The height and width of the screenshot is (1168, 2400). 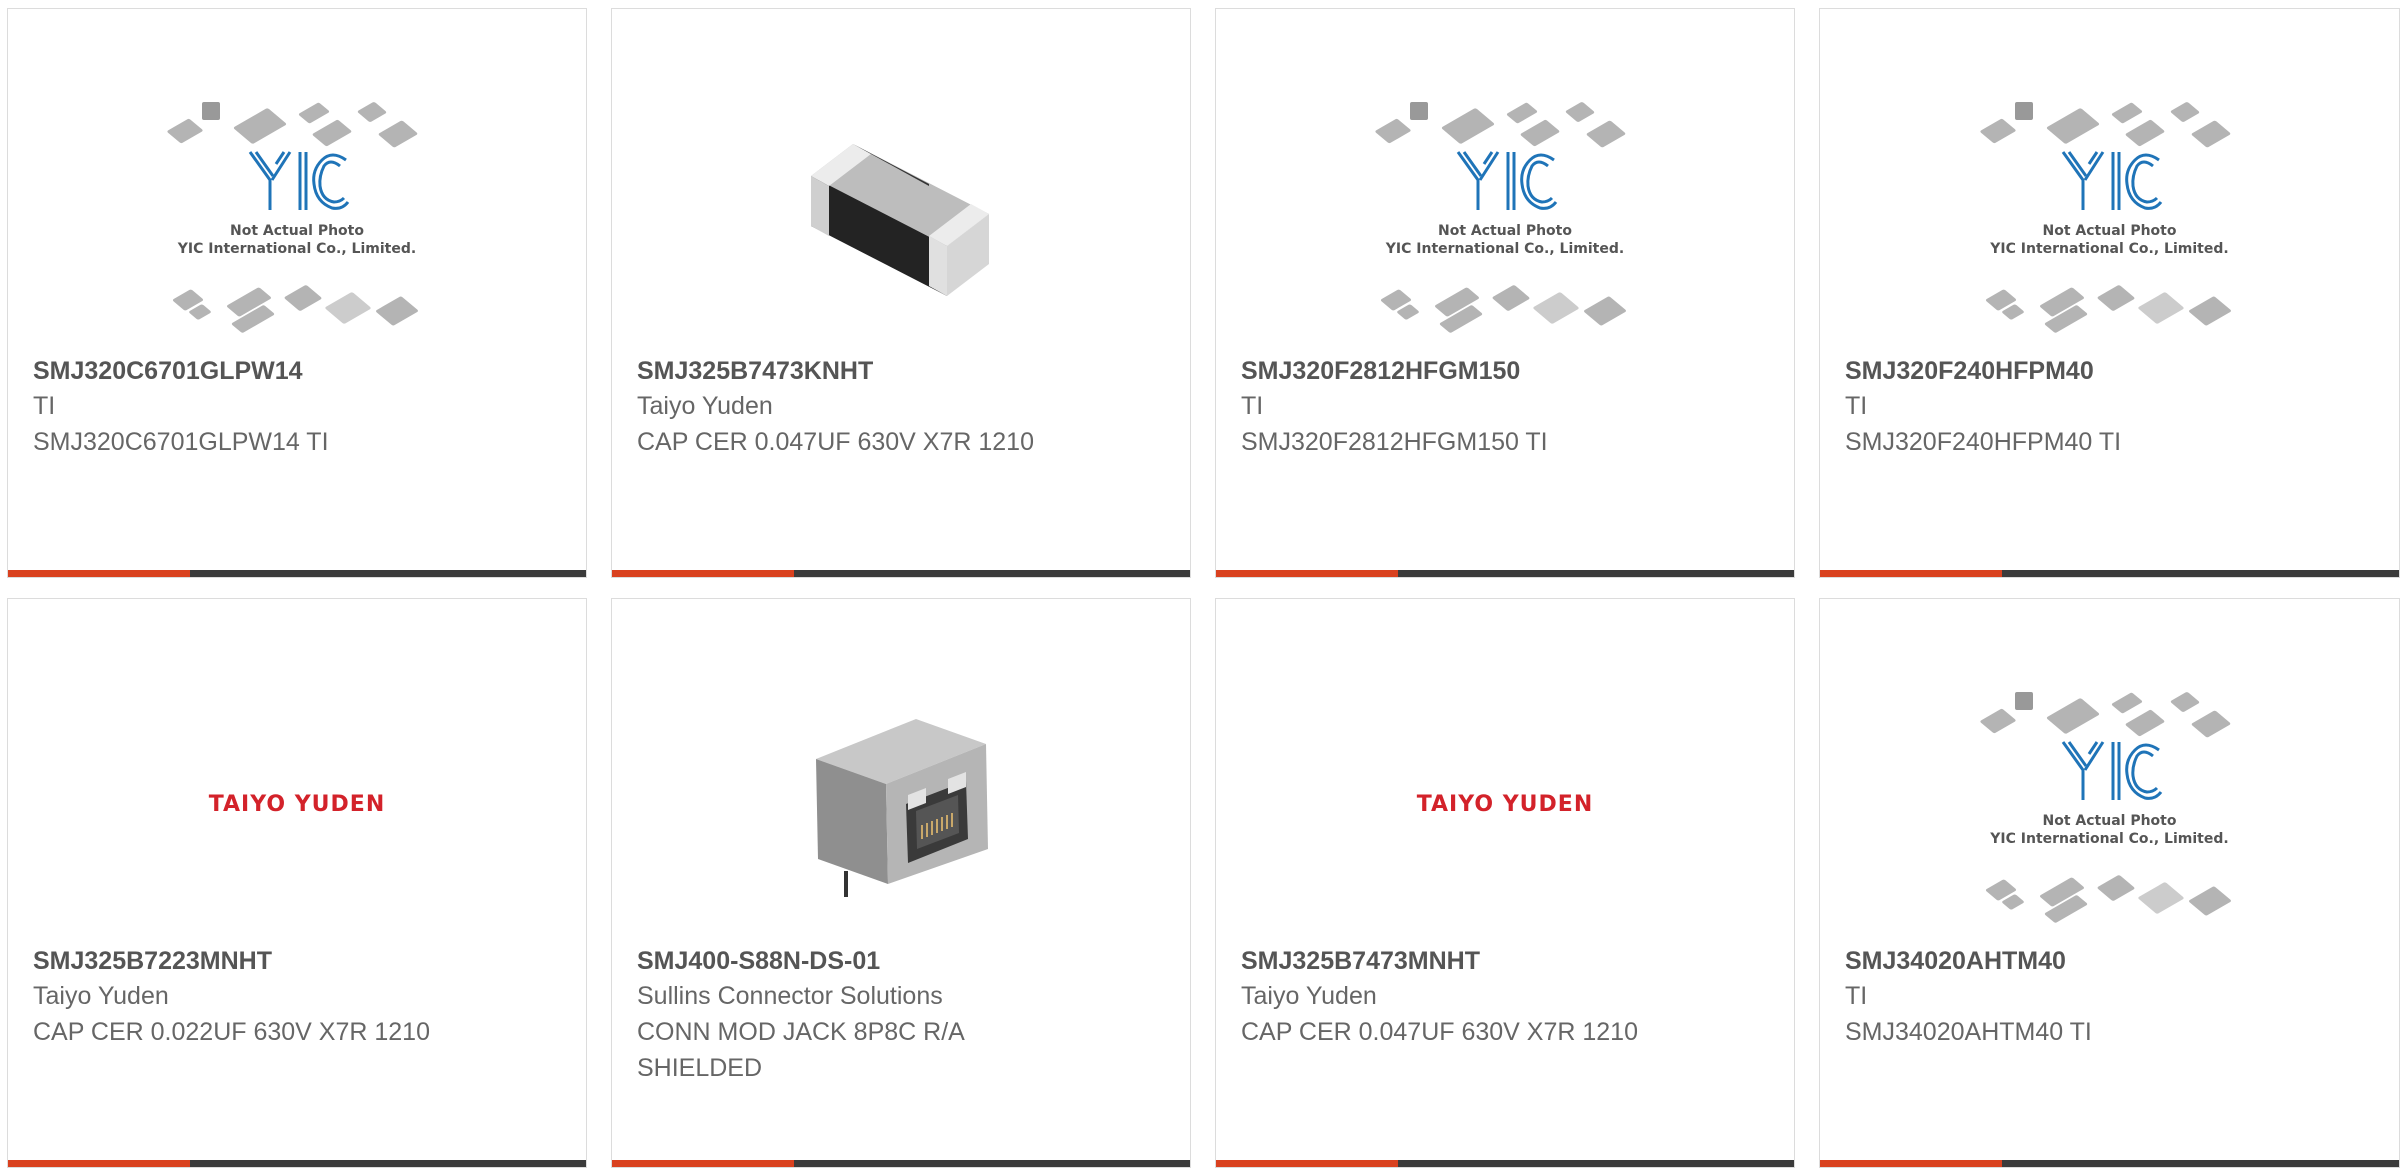 I want to click on part-number: SMJ400-S88N-DS-01, so click(x=903, y=961).